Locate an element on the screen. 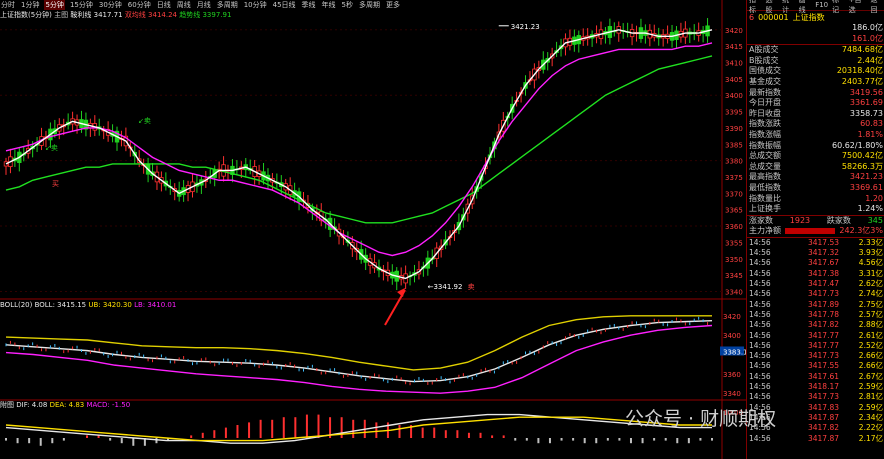 The height and width of the screenshot is (459, 884). period-1: 1分钟 is located at coordinates (30, 5).